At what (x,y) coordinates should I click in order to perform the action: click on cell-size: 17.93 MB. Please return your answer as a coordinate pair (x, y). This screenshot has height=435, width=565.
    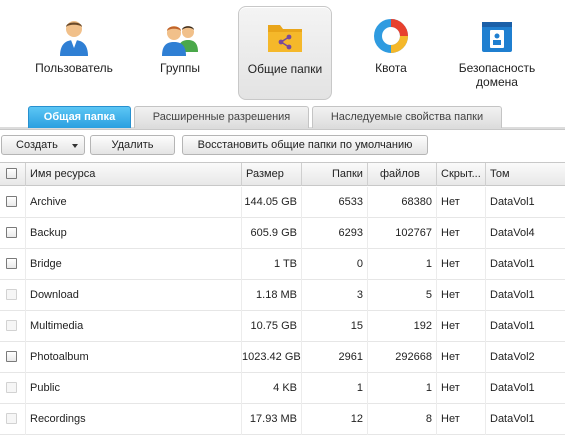
    Looking at the image, I should click on (272, 419).